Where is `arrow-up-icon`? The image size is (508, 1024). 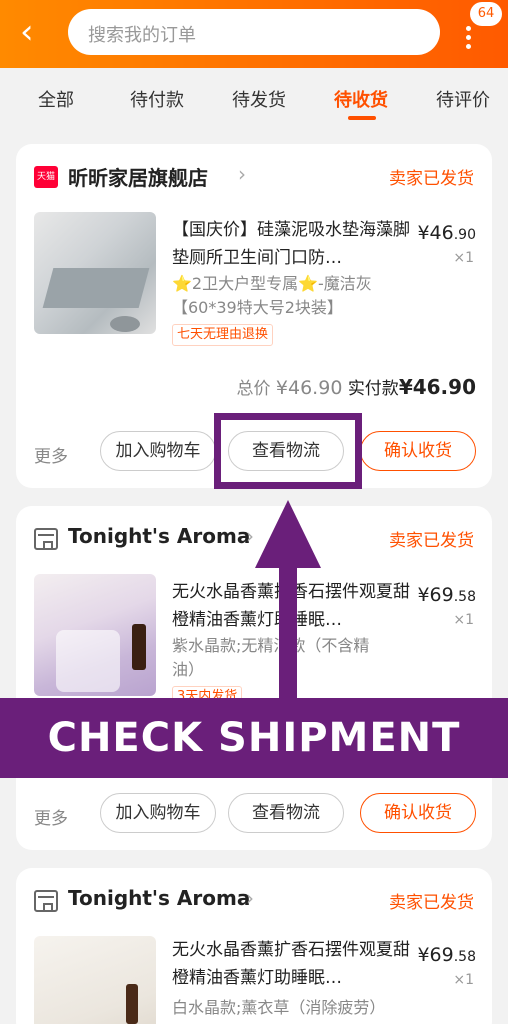
arrow-up-icon is located at coordinates (288, 534).